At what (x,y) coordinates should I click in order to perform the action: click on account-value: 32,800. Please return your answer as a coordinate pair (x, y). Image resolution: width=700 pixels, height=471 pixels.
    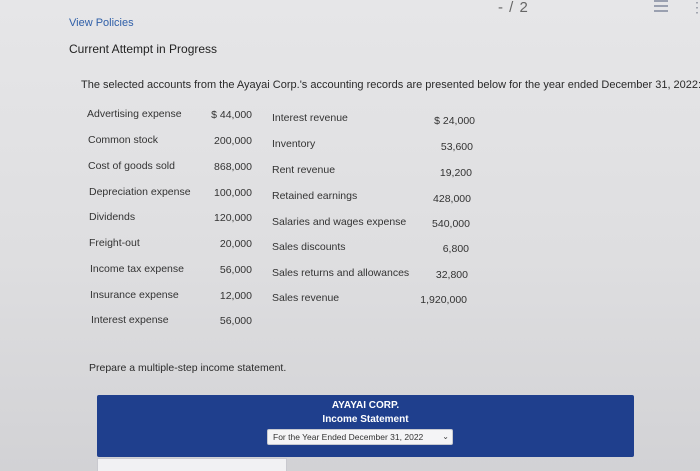
    Looking at the image, I should click on (451, 275).